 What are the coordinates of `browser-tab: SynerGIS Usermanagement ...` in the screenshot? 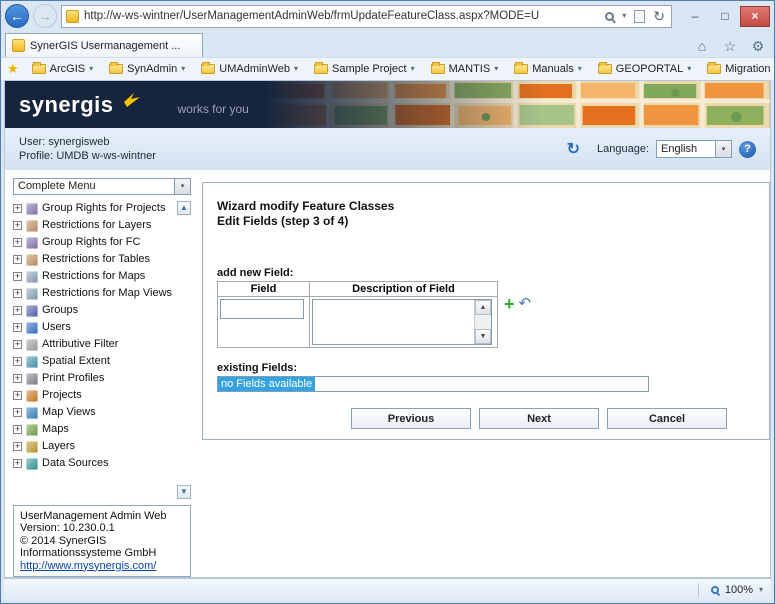 It's located at (104, 45).